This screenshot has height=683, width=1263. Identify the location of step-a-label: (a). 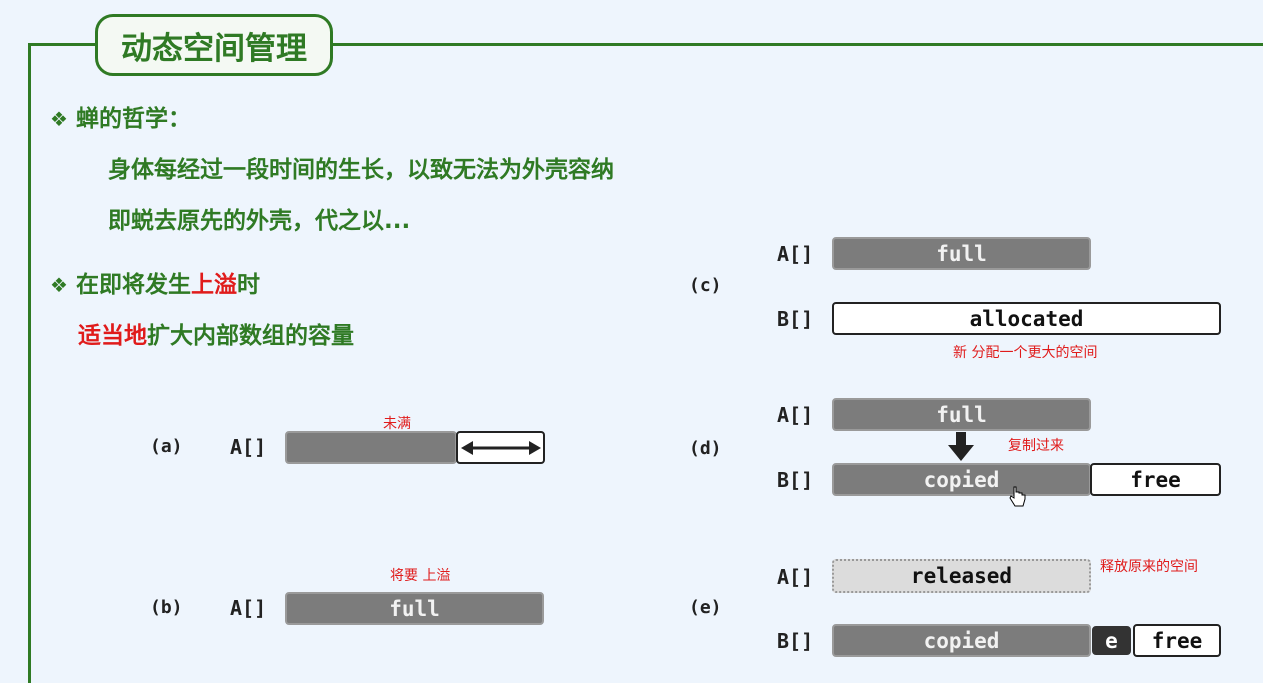
(166, 446).